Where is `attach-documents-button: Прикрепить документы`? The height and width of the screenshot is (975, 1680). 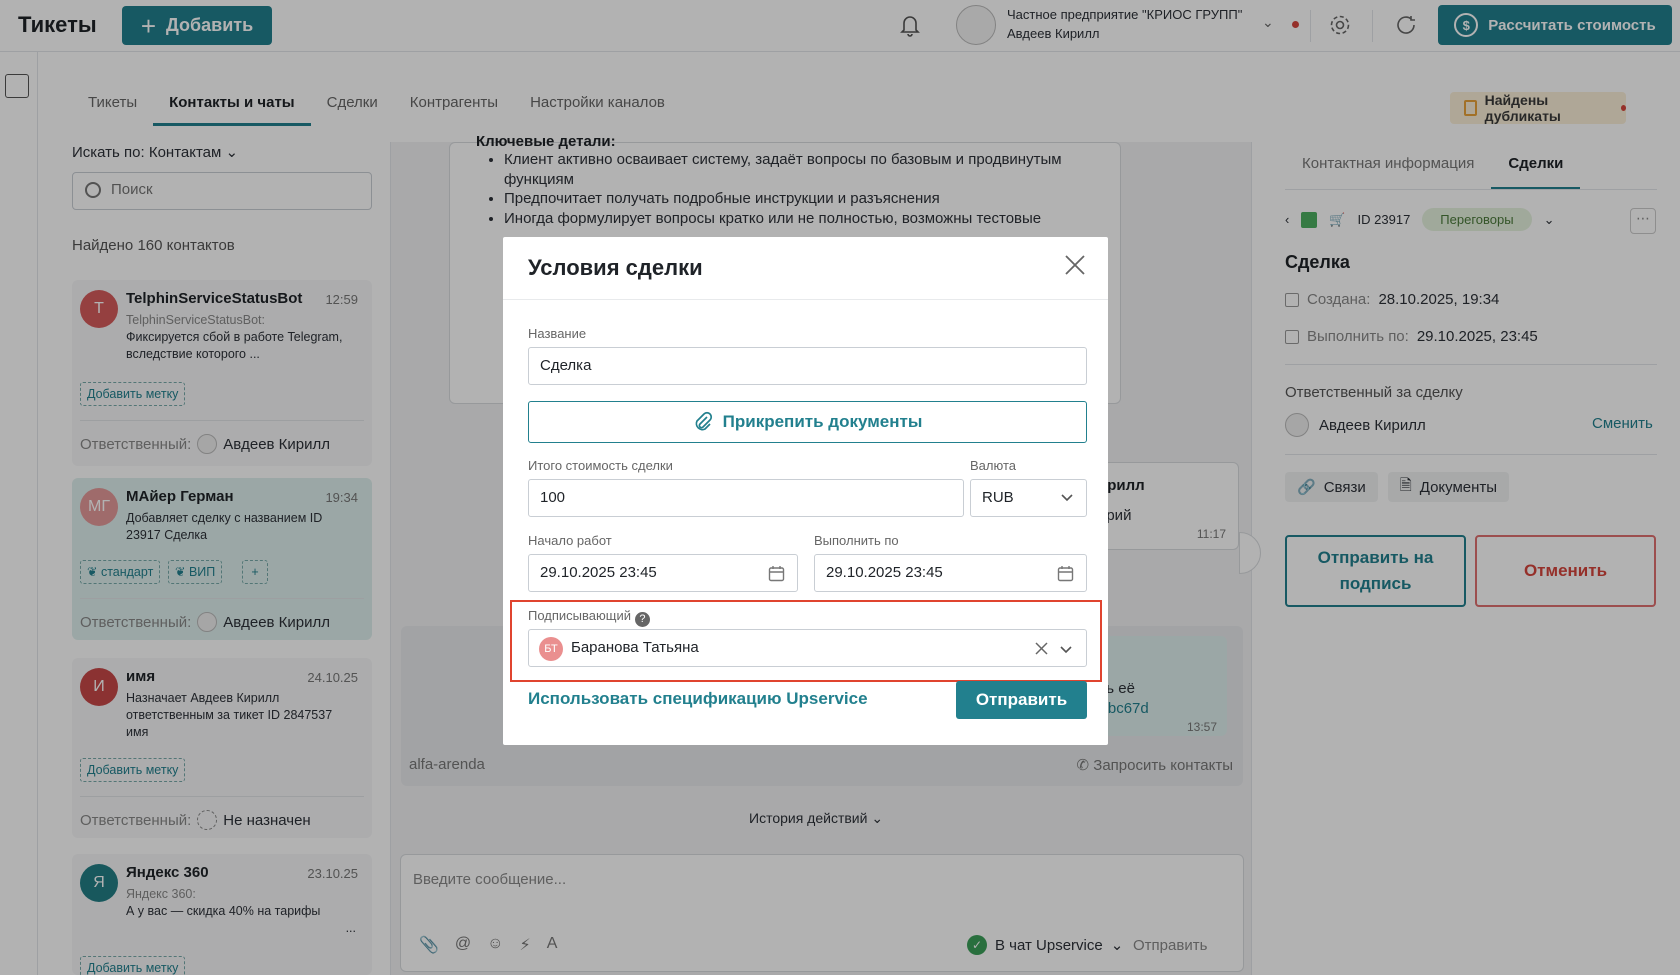
attach-documents-button: Прикрепить документы is located at coordinates (807, 422).